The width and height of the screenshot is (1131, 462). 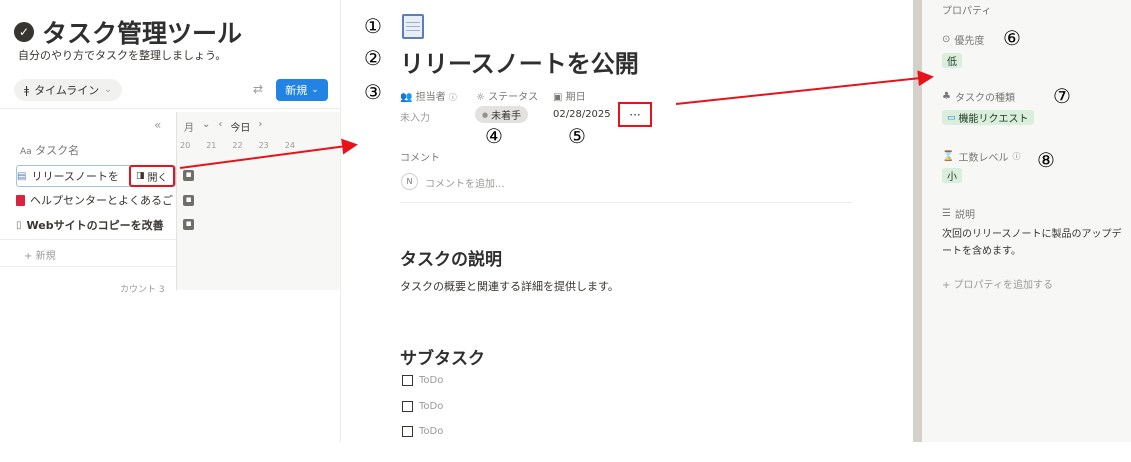 What do you see at coordinates (556, 119) in the screenshot?
I see `annotation-arrows` at bounding box center [556, 119].